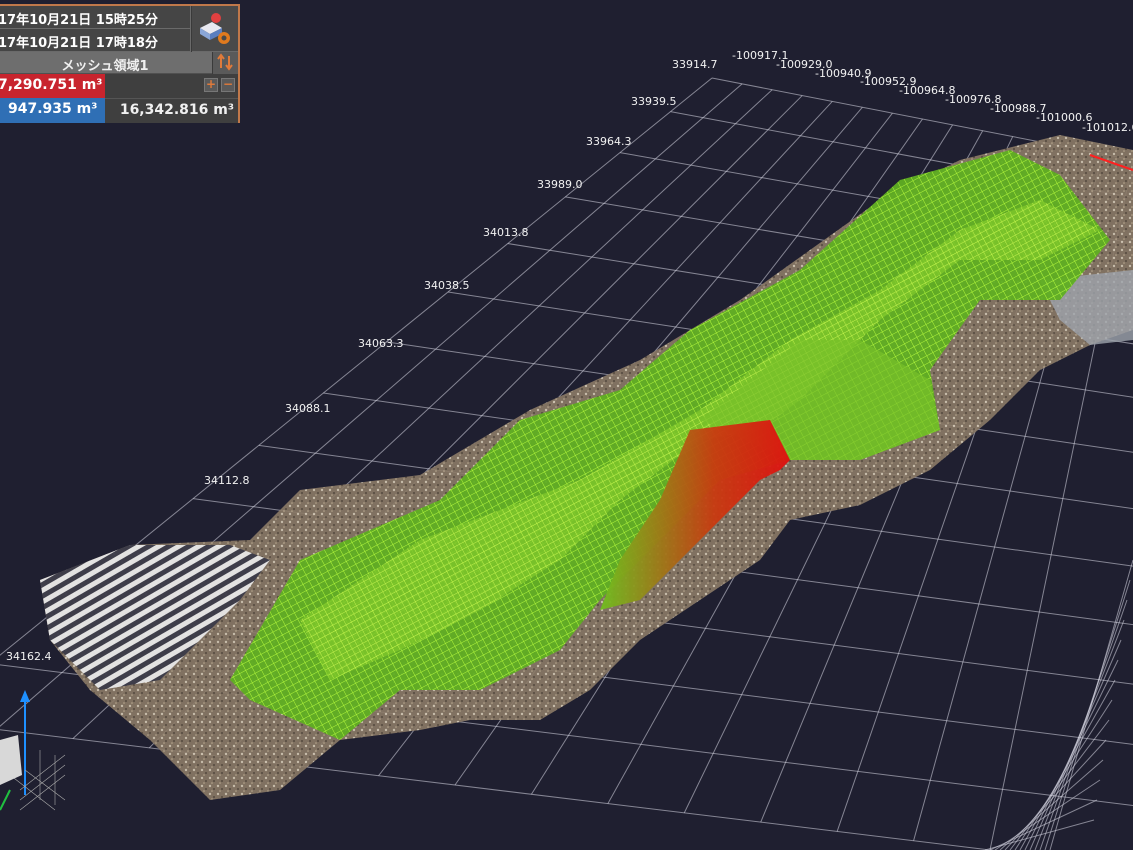 The height and width of the screenshot is (850, 1133). I want to click on total-volume-row: 16,342.816 m³, so click(171, 110).